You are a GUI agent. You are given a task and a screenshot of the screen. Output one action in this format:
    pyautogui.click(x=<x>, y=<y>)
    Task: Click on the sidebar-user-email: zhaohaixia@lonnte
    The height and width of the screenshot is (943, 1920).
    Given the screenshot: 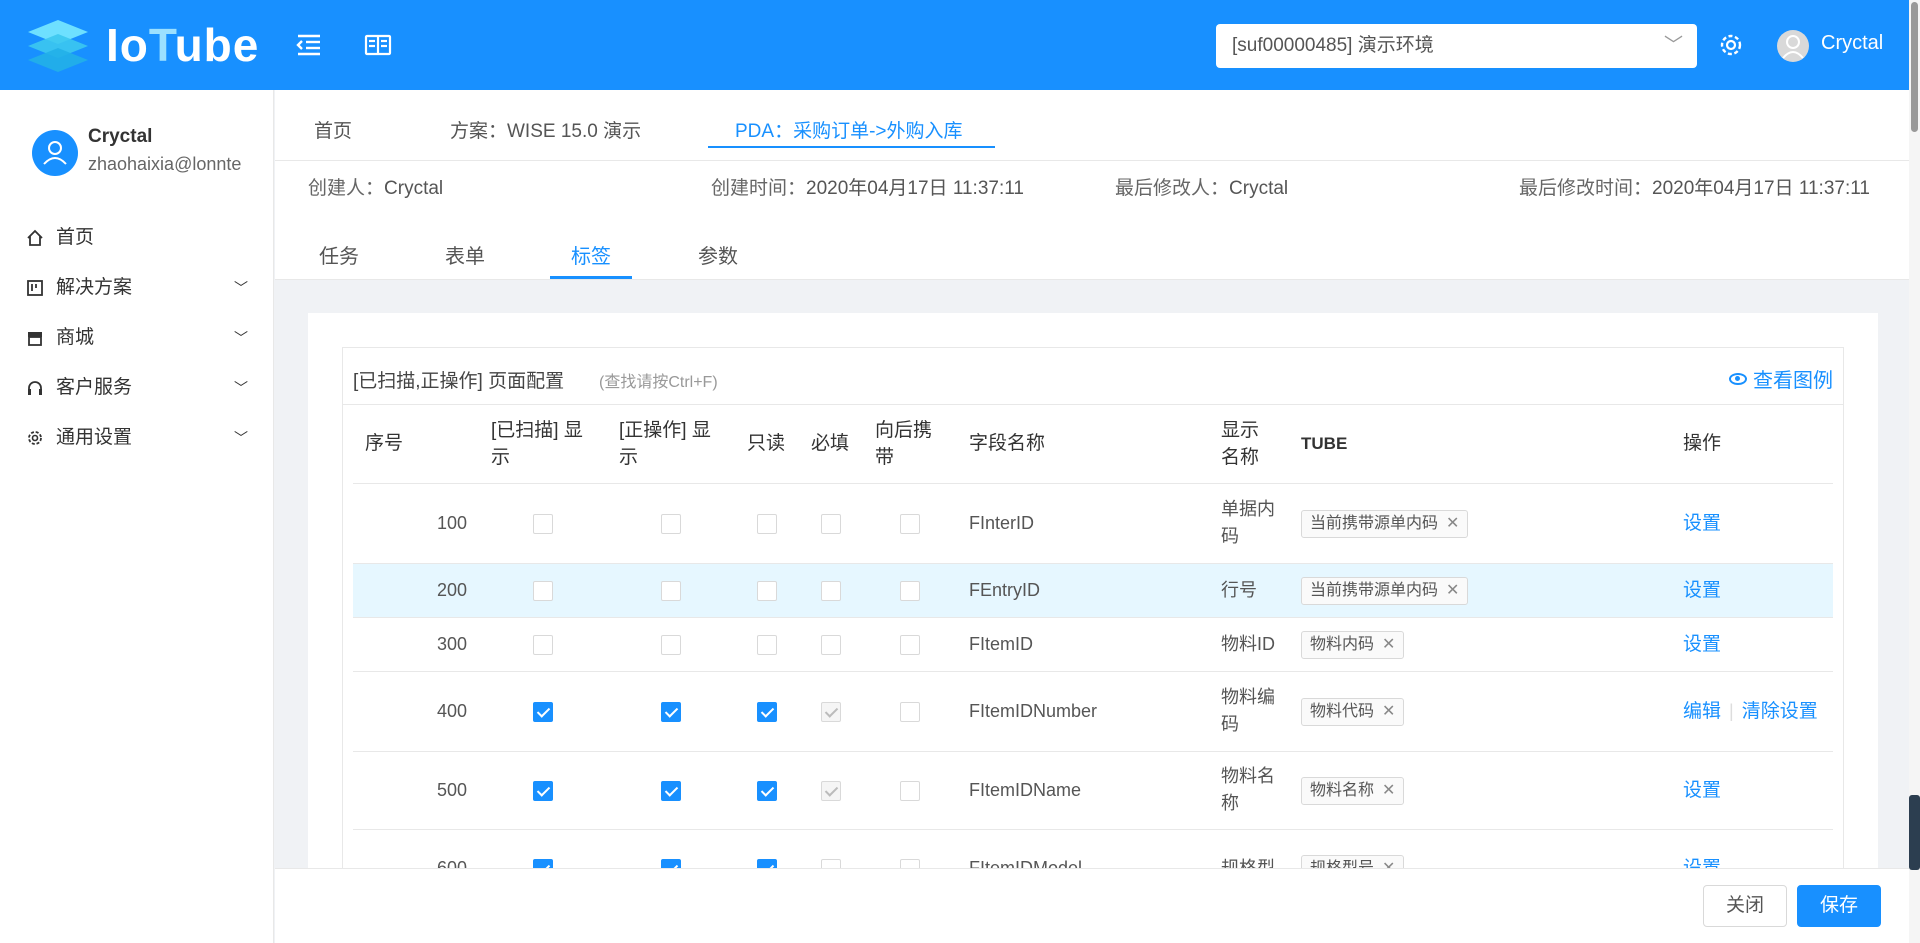 What is the action you would take?
    pyautogui.click(x=165, y=164)
    